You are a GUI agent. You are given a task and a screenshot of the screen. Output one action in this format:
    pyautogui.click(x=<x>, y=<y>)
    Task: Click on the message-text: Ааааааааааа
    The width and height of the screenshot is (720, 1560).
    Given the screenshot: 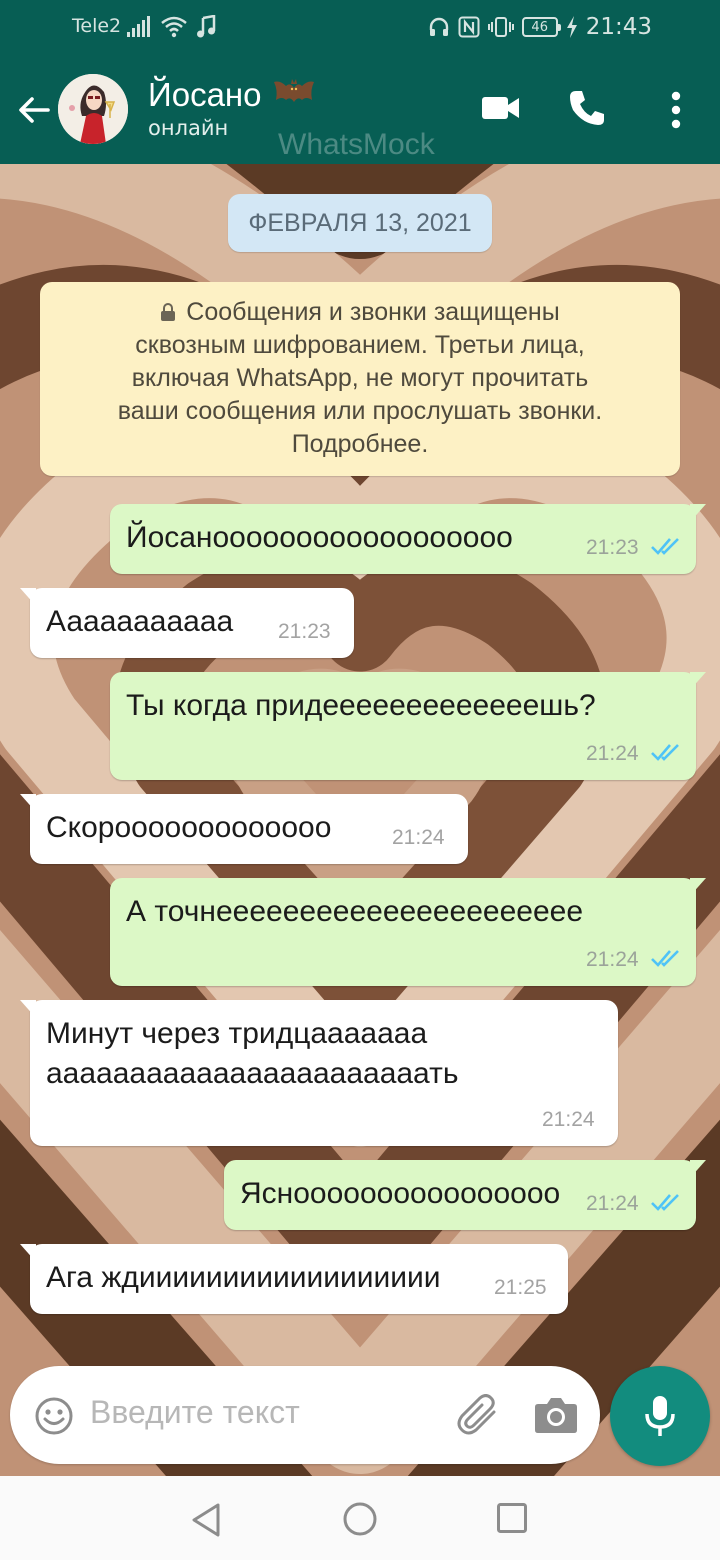 What is the action you would take?
    pyautogui.click(x=140, y=621)
    